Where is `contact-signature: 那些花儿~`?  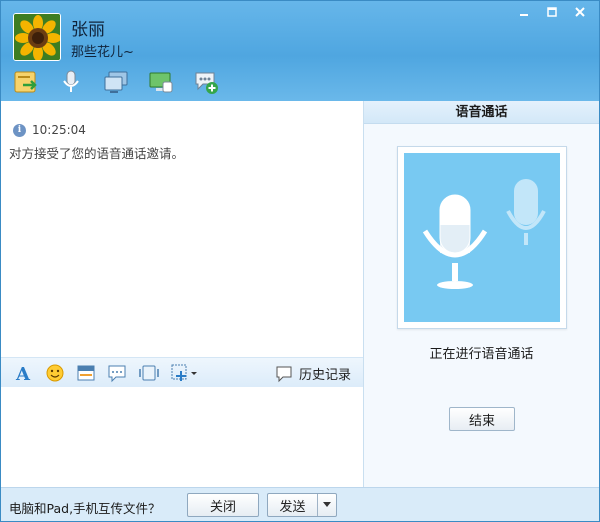
contact-signature: 那些花儿~ is located at coordinates (102, 52).